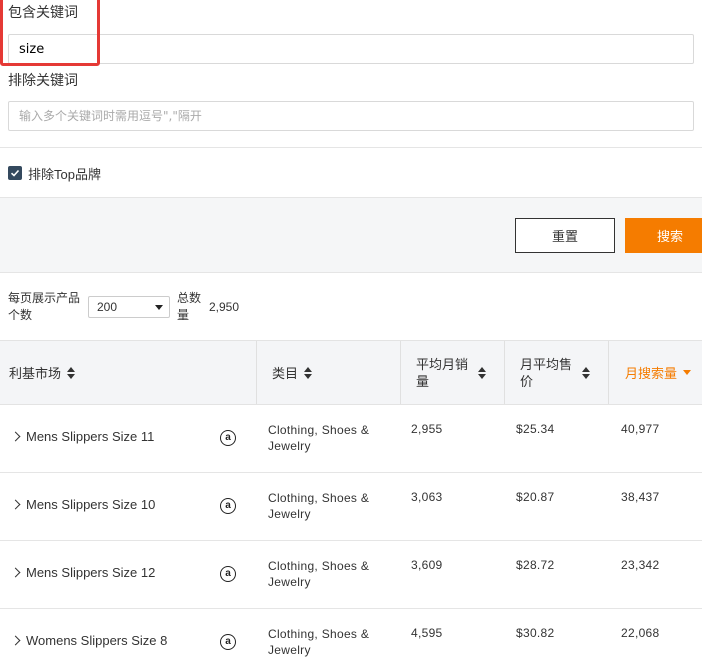 This screenshot has width=702, height=662. I want to click on keyword-cell: Mens Slippers Size 10, so click(82, 504).